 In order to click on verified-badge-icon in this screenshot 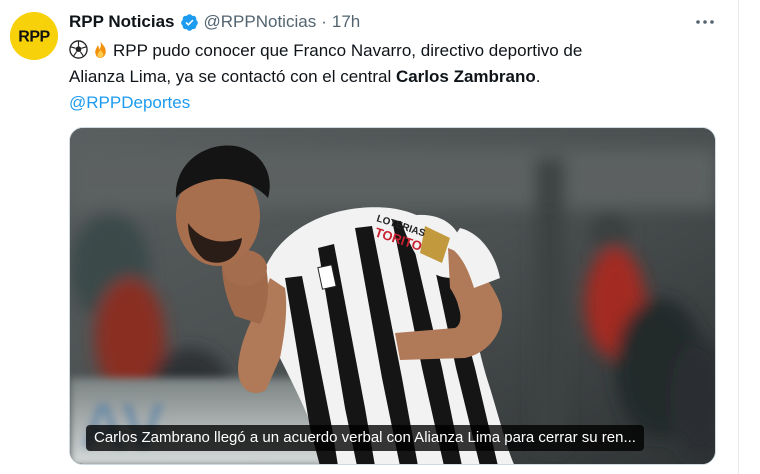, I will do `click(189, 22)`.